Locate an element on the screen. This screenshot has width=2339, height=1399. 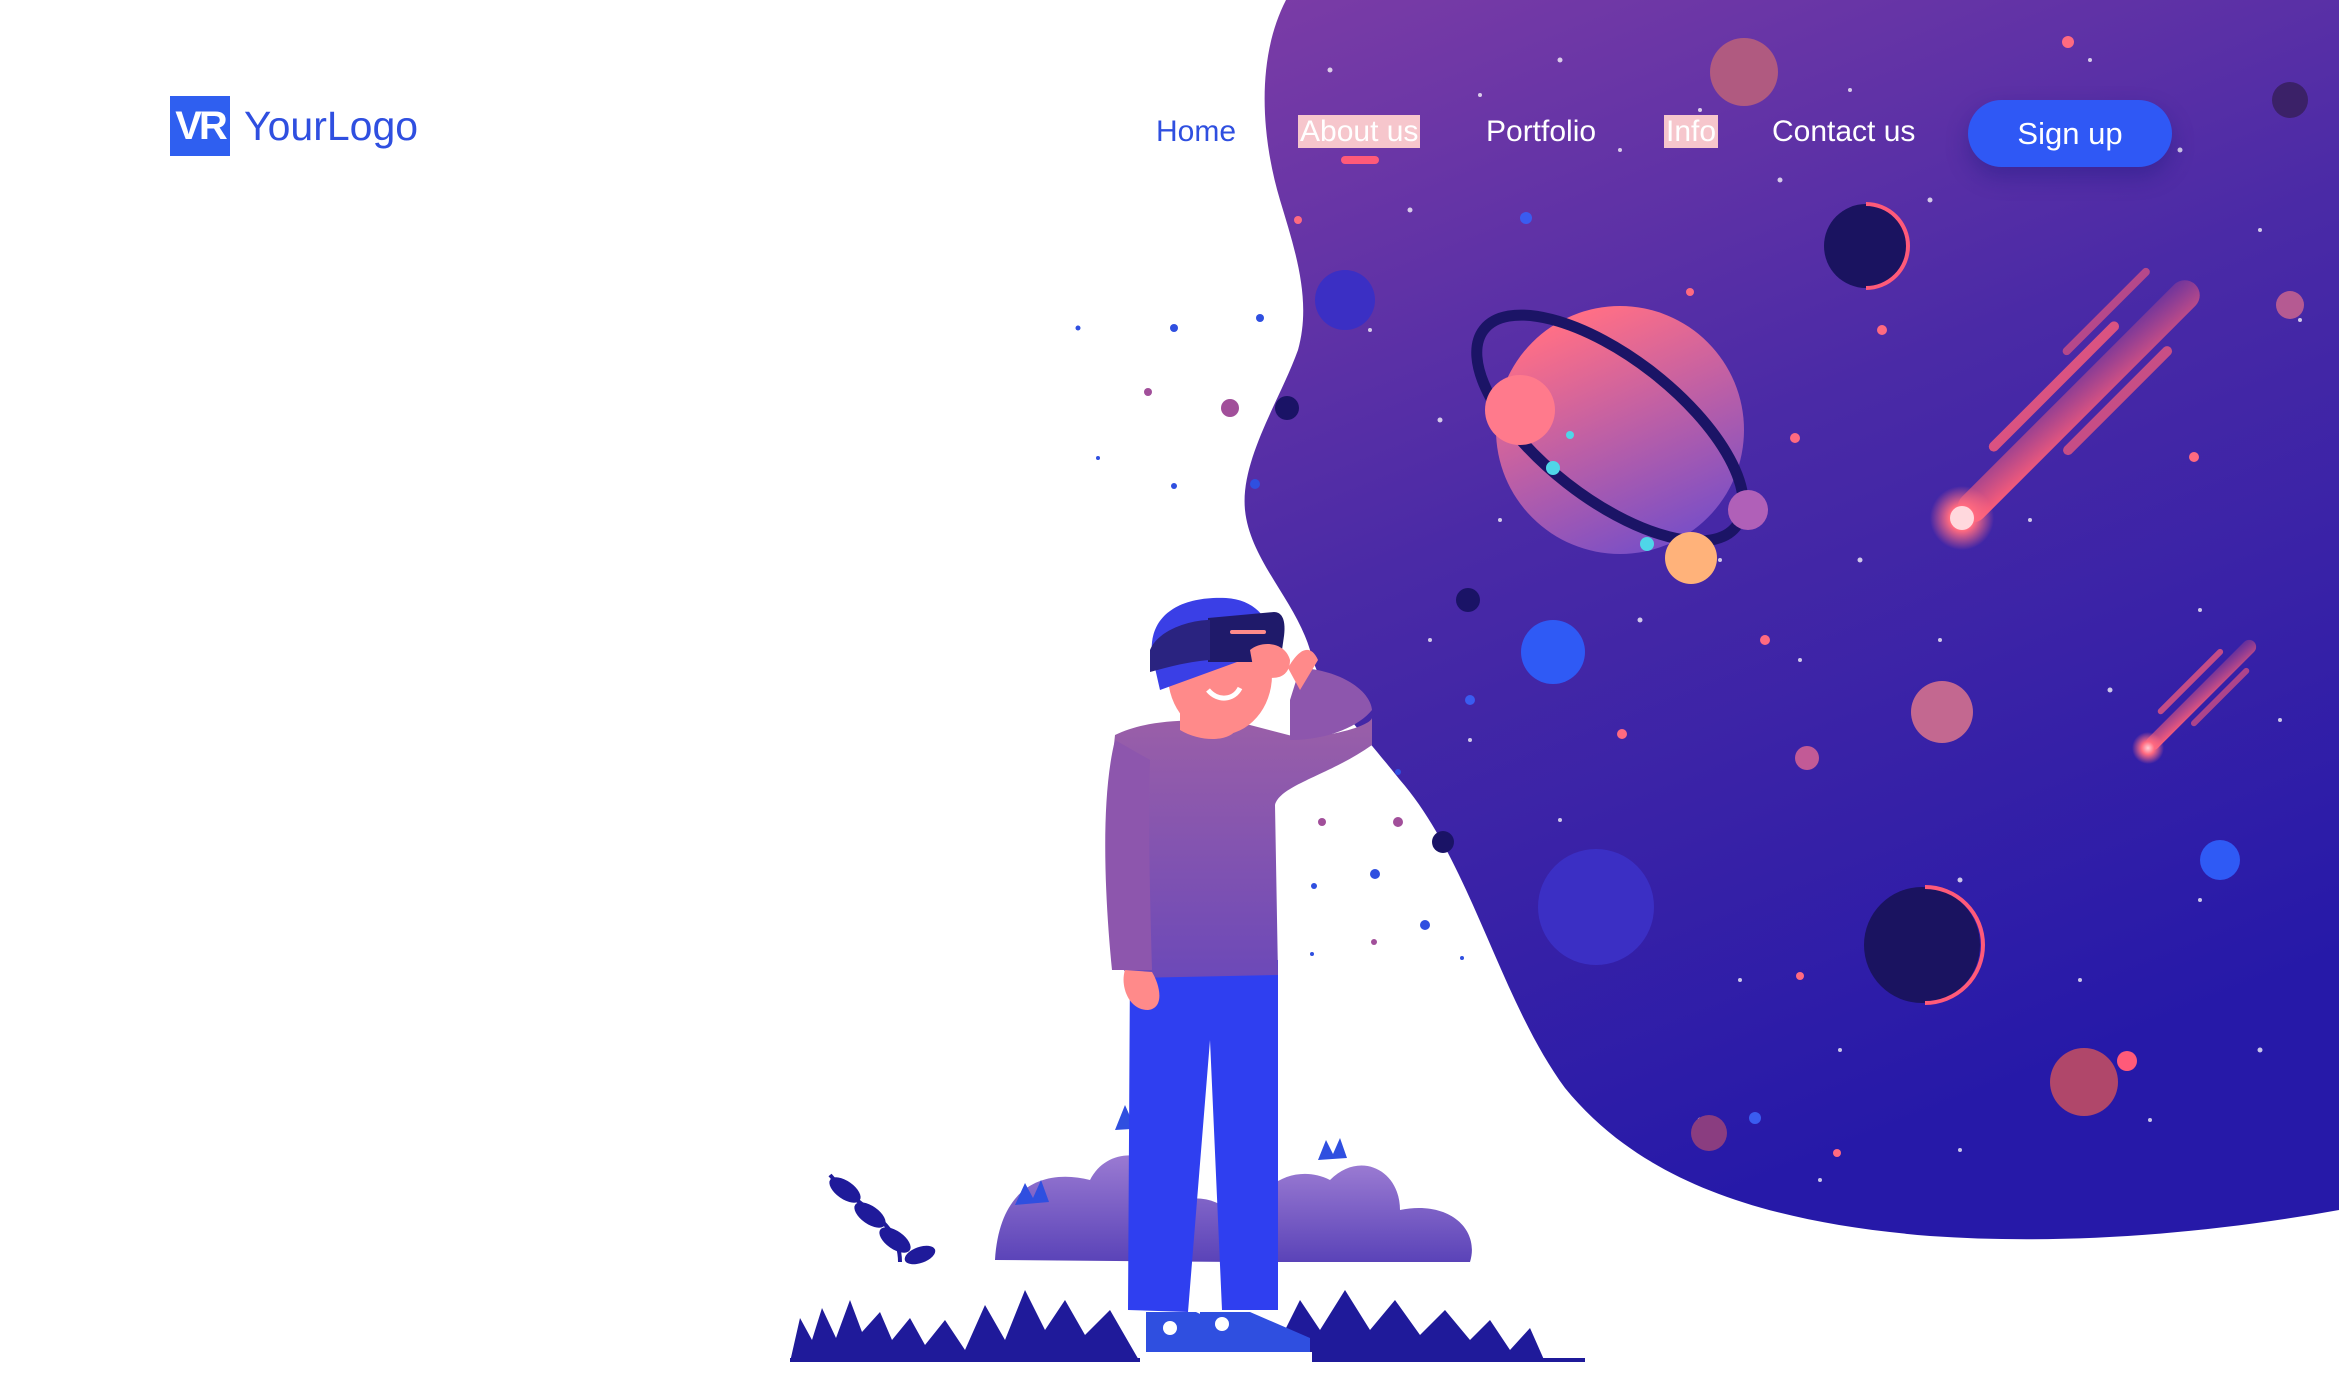
logo: VR YourLogo is located at coordinates (294, 126).